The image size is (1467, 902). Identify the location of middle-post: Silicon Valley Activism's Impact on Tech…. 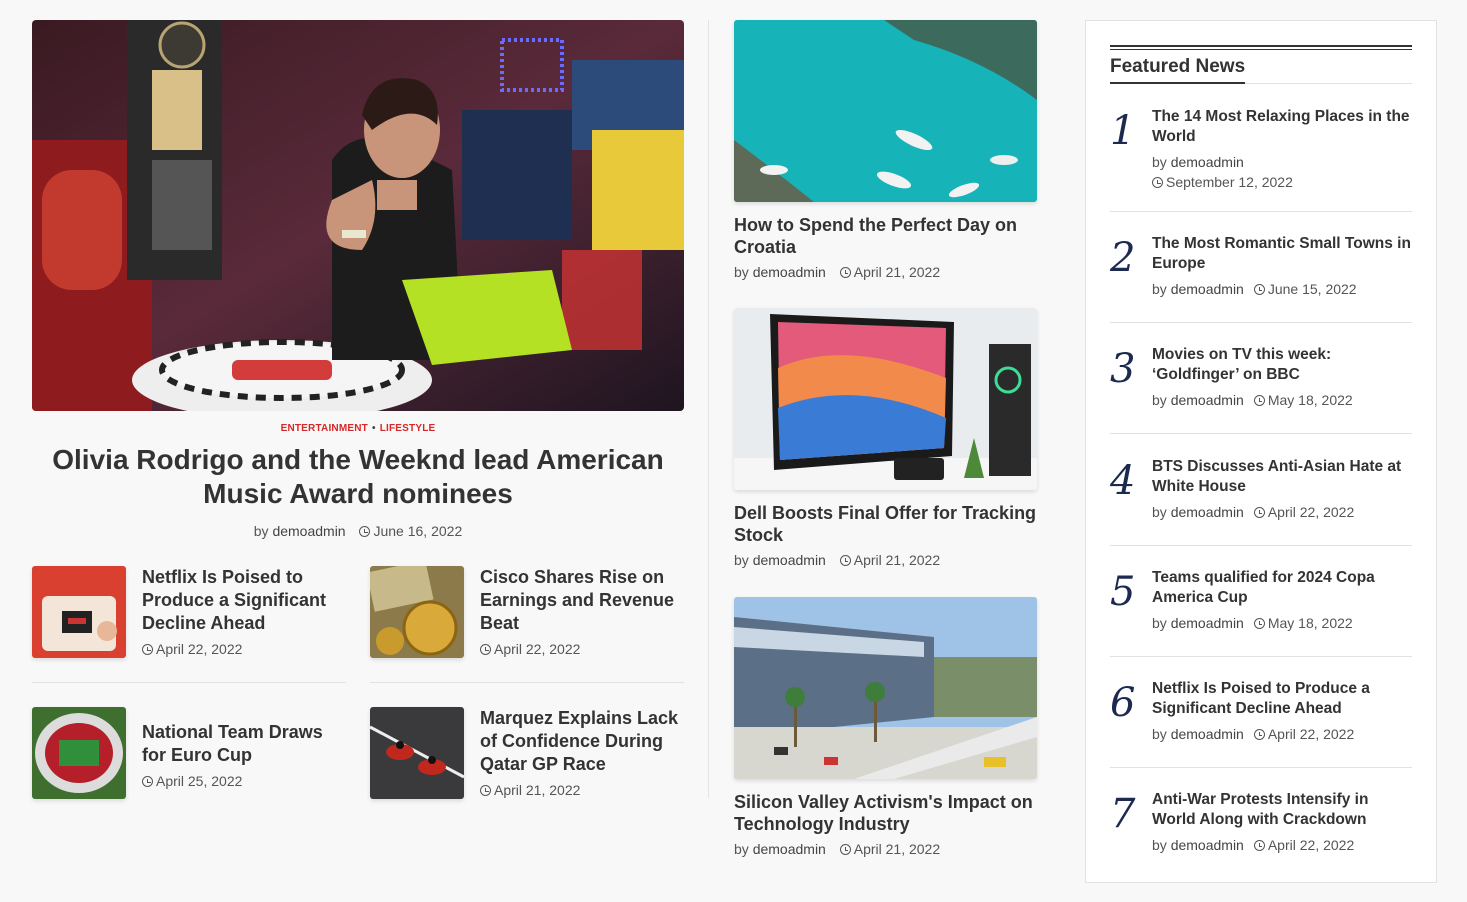
(885, 727).